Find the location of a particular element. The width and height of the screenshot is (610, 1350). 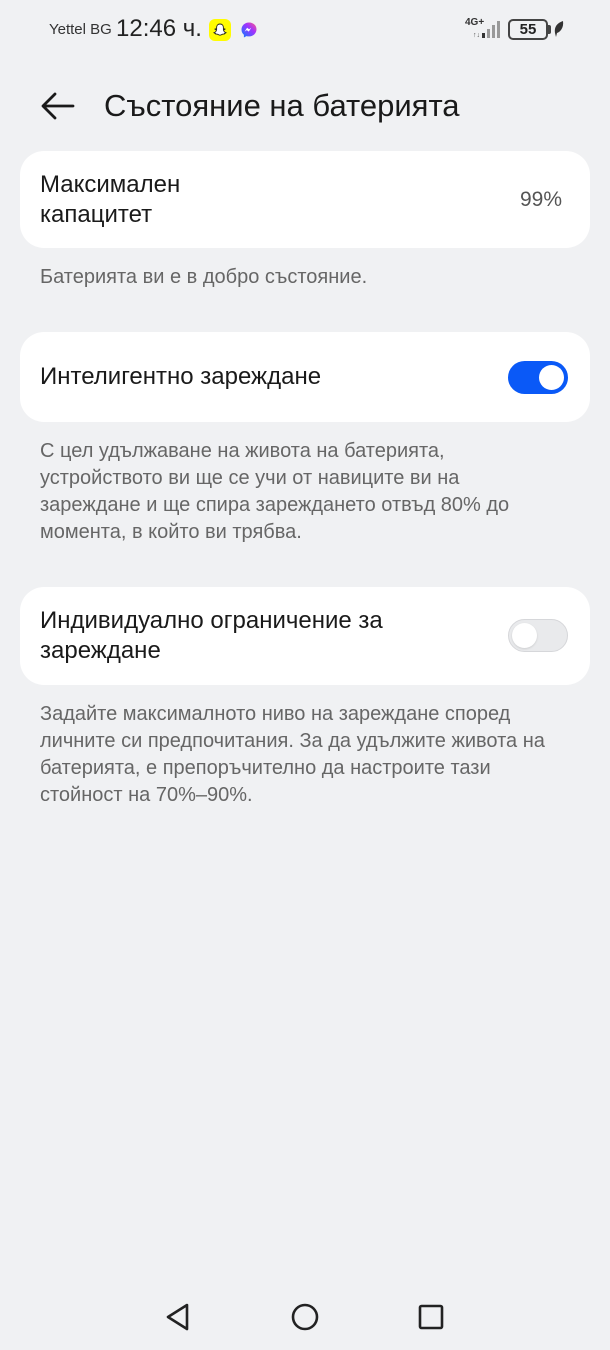

nav-back-button is located at coordinates (178, 1317).